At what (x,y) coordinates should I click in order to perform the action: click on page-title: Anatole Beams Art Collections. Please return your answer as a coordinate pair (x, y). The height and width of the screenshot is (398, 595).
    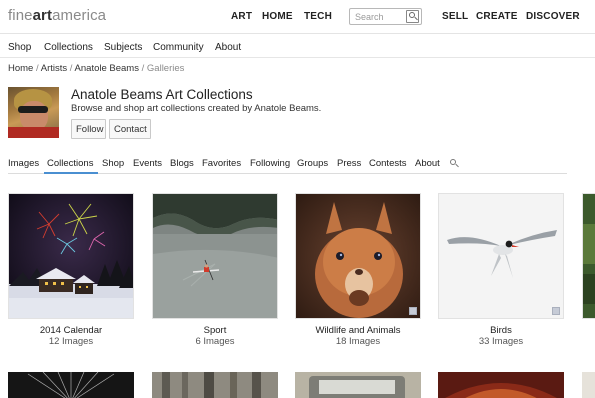
    Looking at the image, I should click on (162, 94).